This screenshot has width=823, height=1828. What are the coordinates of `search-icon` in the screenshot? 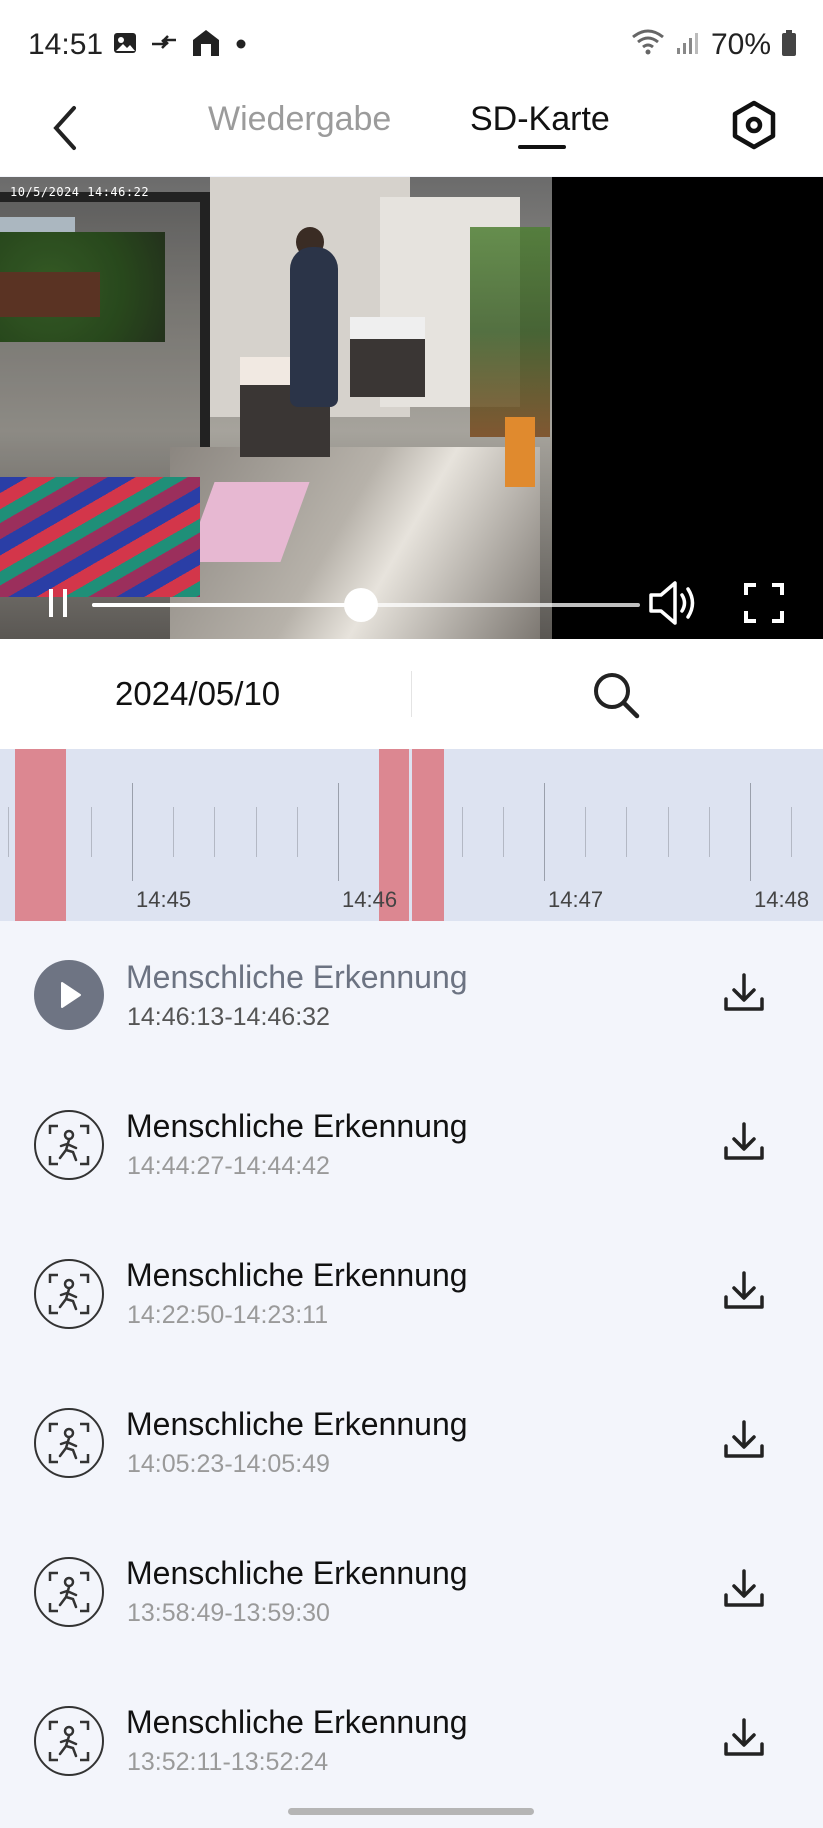 It's located at (616, 697).